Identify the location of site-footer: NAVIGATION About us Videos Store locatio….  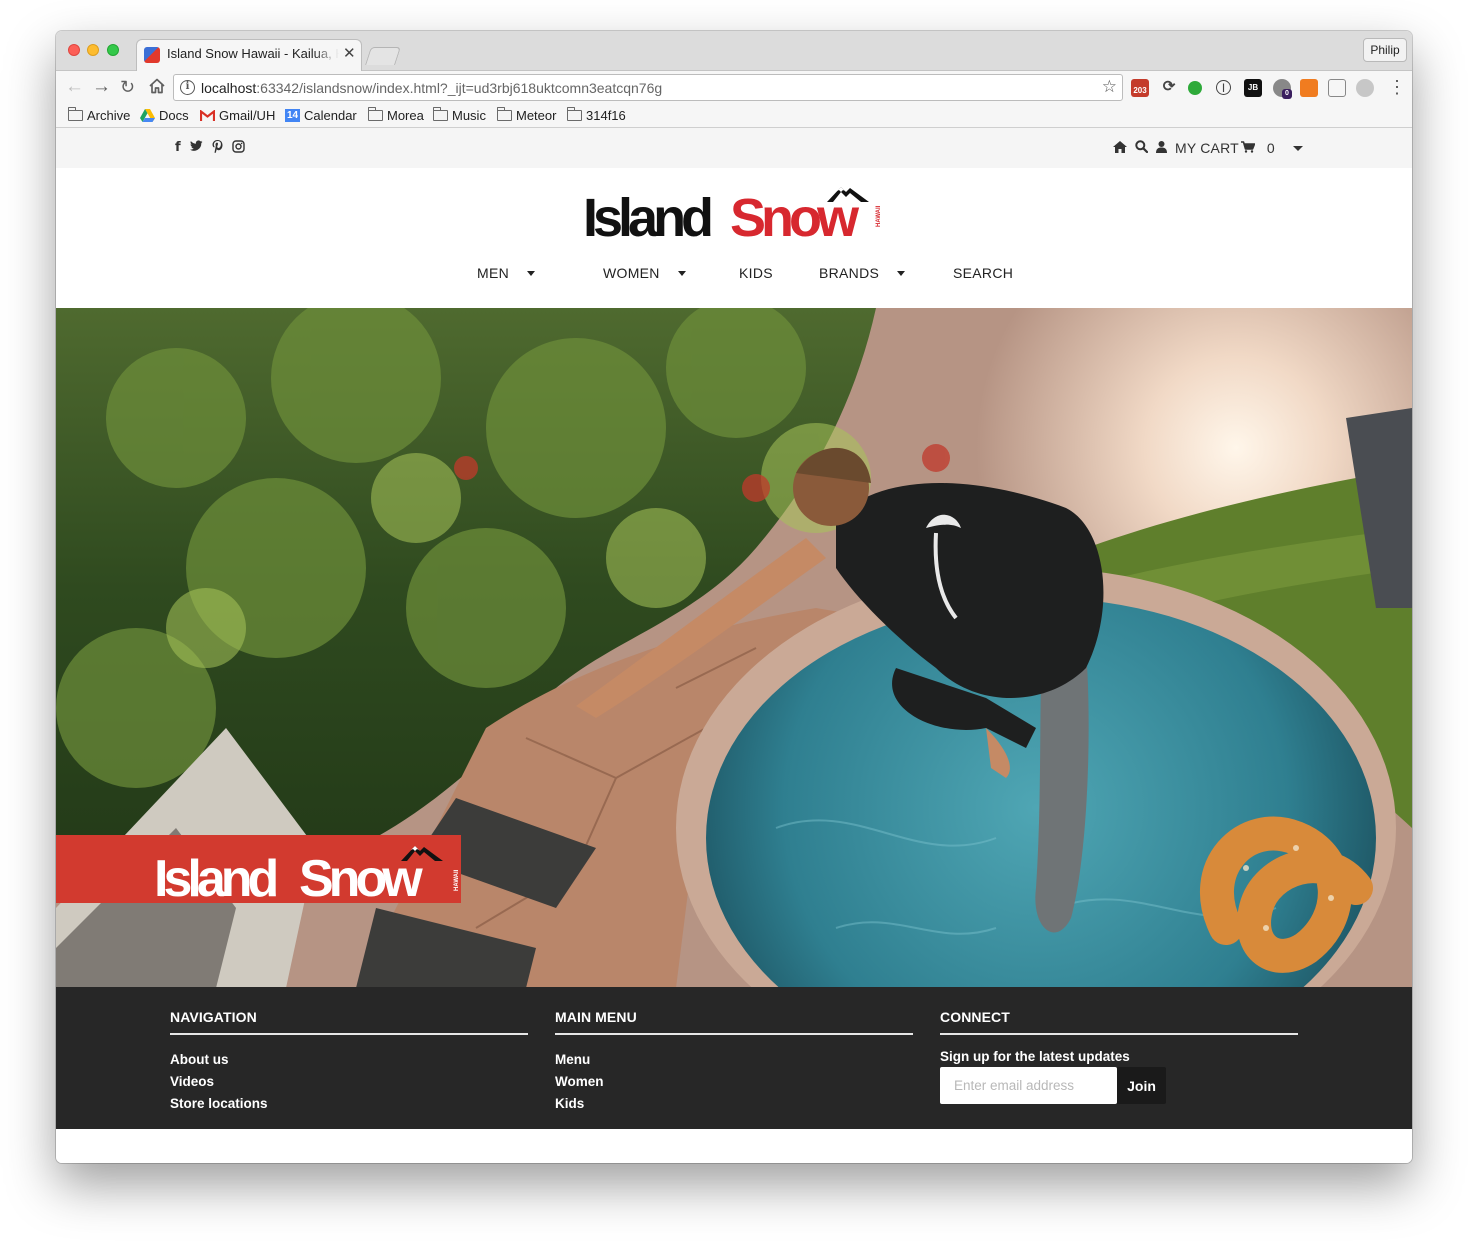
(734, 1058).